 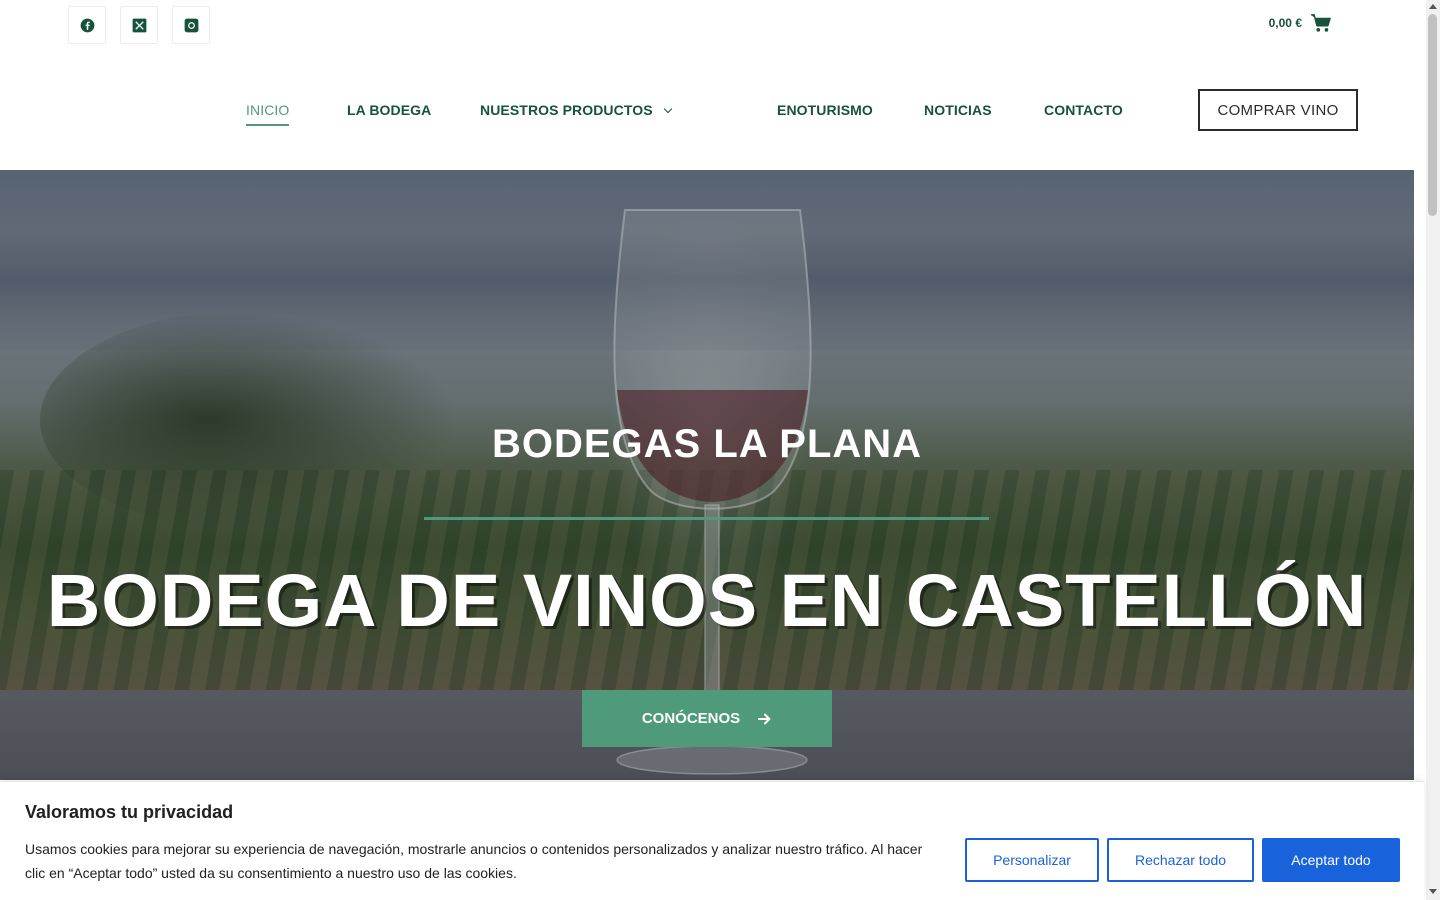 I want to click on x-twitter-icon, so click(x=139, y=25).